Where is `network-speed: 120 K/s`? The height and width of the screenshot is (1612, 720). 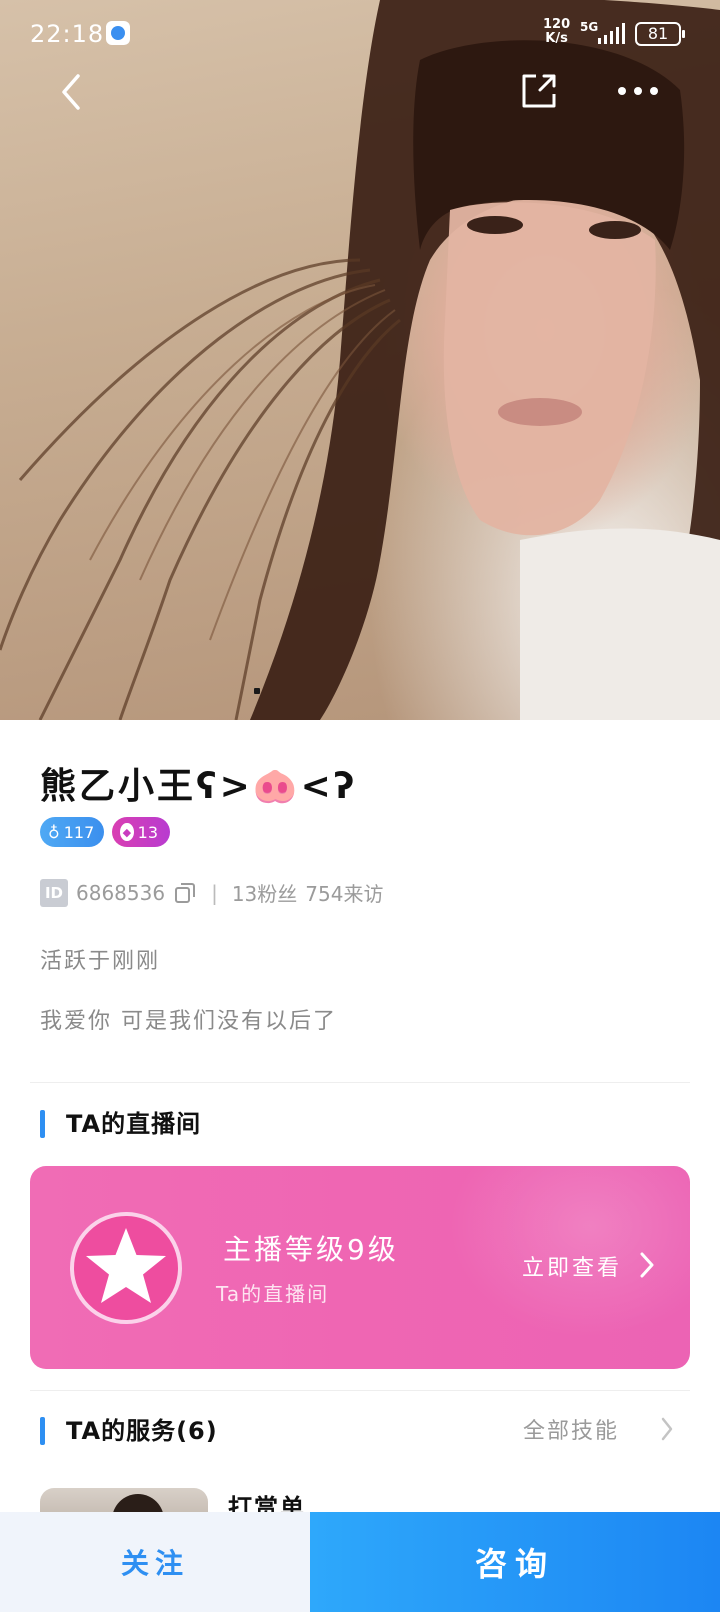
network-speed: 120 K/s is located at coordinates (556, 32).